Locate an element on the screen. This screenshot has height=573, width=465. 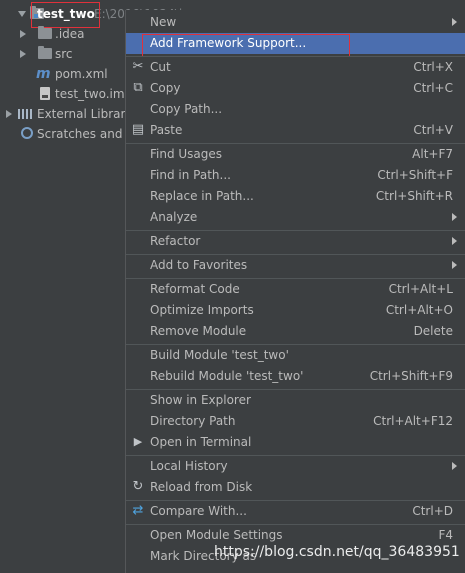
tree-item-label: External Librari is located at coordinates (83, 114).